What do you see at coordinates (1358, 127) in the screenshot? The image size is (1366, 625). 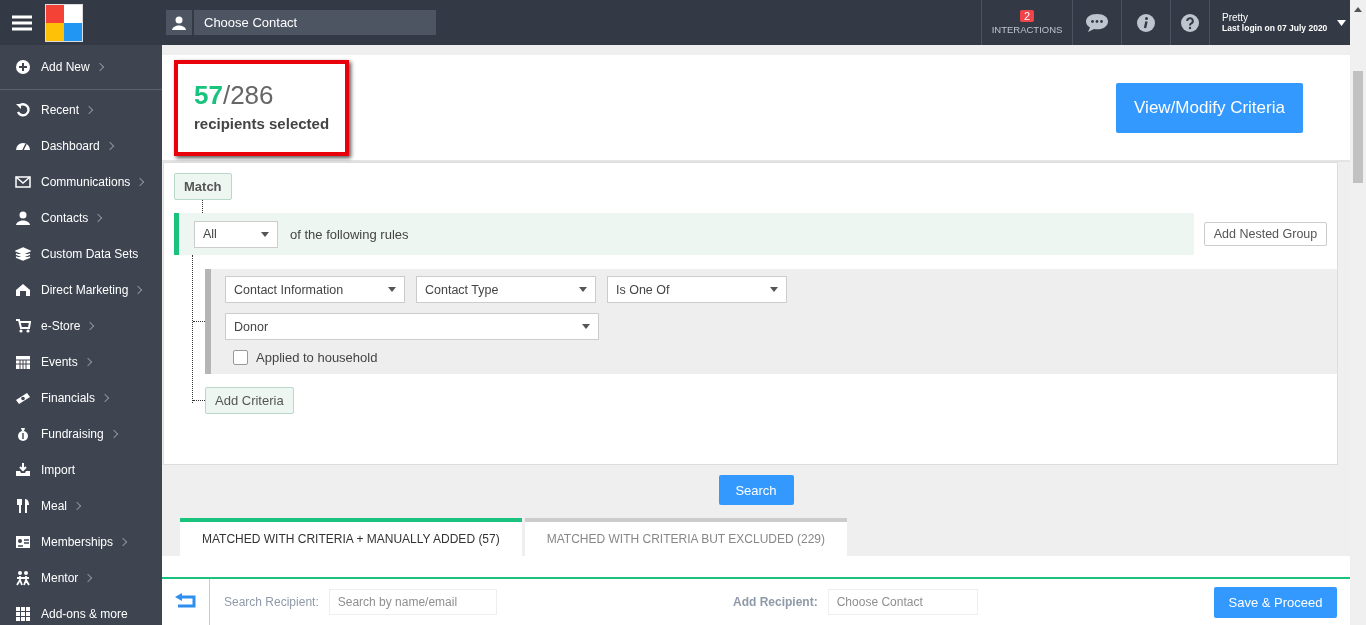 I see `scrollbar-thumb` at bounding box center [1358, 127].